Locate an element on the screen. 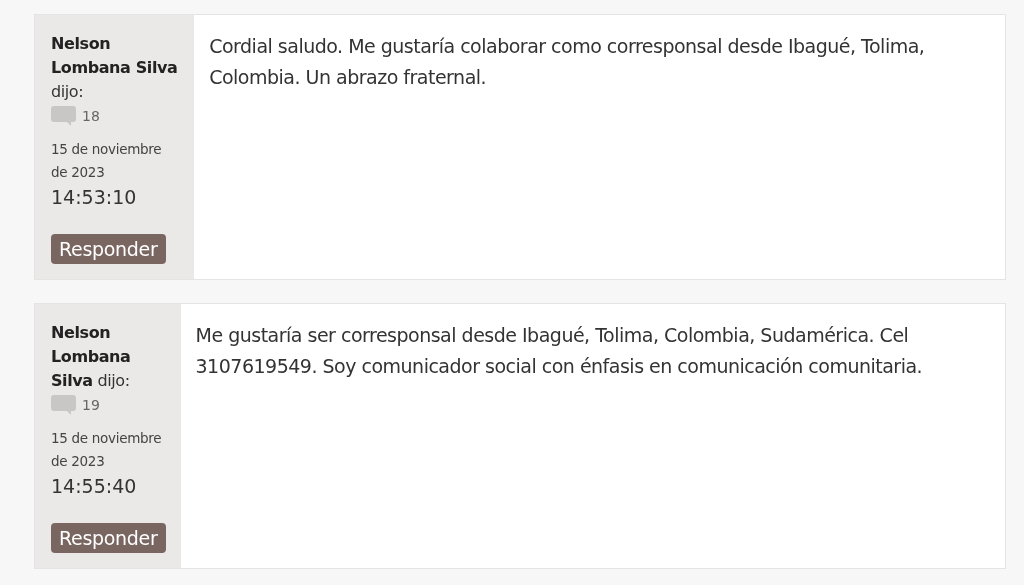  comment-time: 14:53:10 is located at coordinates (94, 197).